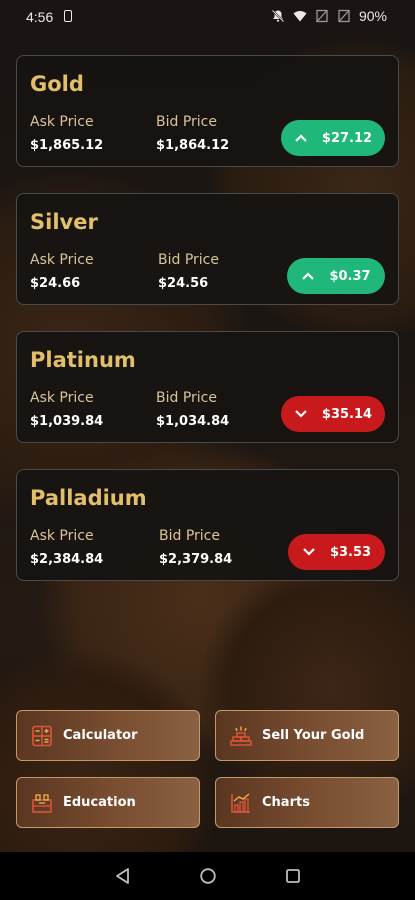 The width and height of the screenshot is (415, 900). I want to click on price-change-value: $0.37, so click(350, 276).